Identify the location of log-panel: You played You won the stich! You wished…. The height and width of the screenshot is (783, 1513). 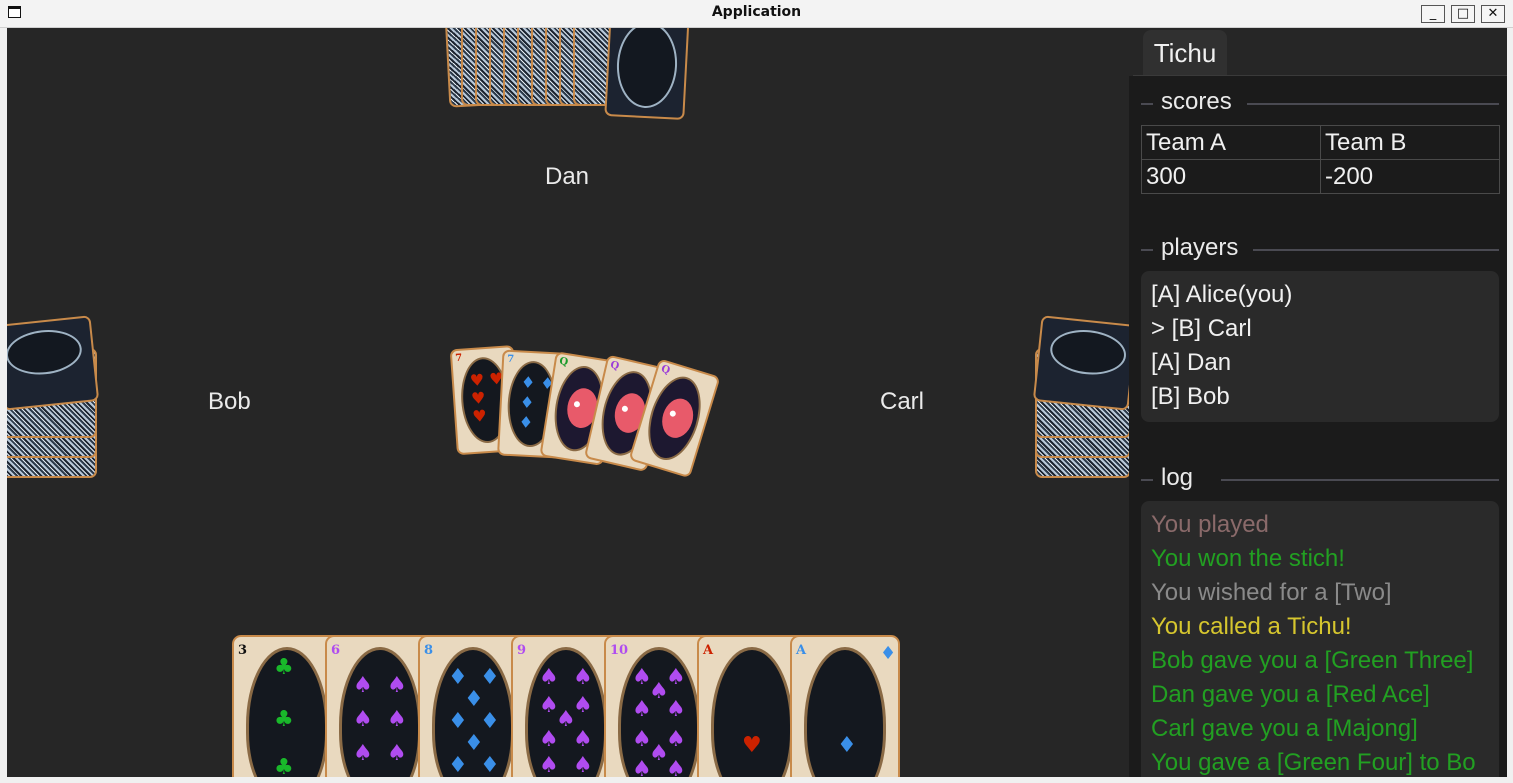
(1320, 639).